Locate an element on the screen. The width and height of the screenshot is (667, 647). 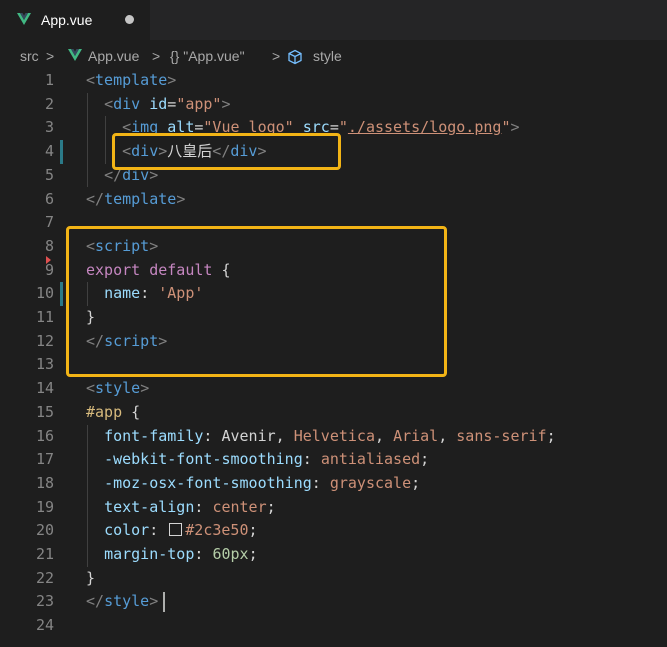
line-number: 14 is located at coordinates (44, 388).